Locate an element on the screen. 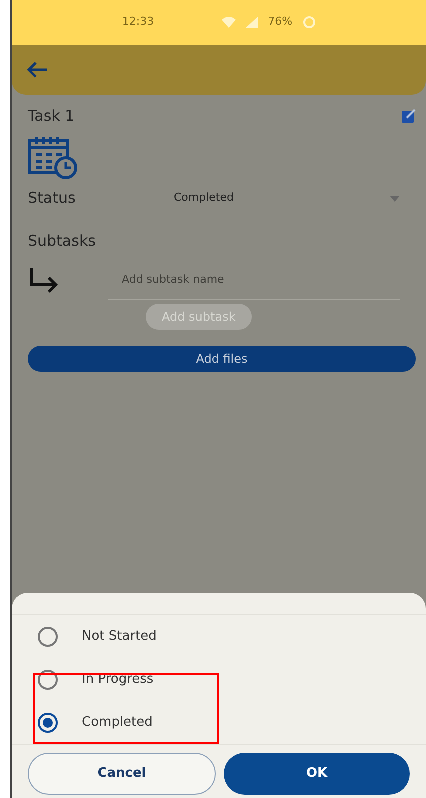 The width and height of the screenshot is (426, 798). wifi-icon is located at coordinates (229, 22).